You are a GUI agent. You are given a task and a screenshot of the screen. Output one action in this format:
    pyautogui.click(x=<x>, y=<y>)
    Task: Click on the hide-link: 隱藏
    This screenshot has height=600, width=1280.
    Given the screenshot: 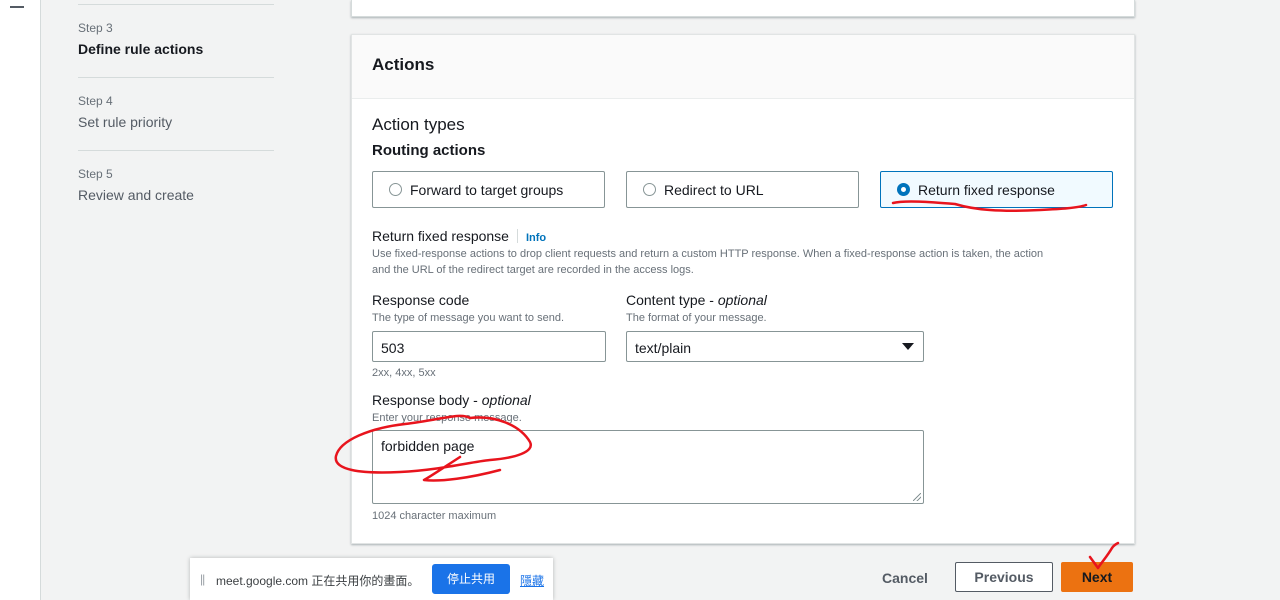 What is the action you would take?
    pyautogui.click(x=532, y=580)
    